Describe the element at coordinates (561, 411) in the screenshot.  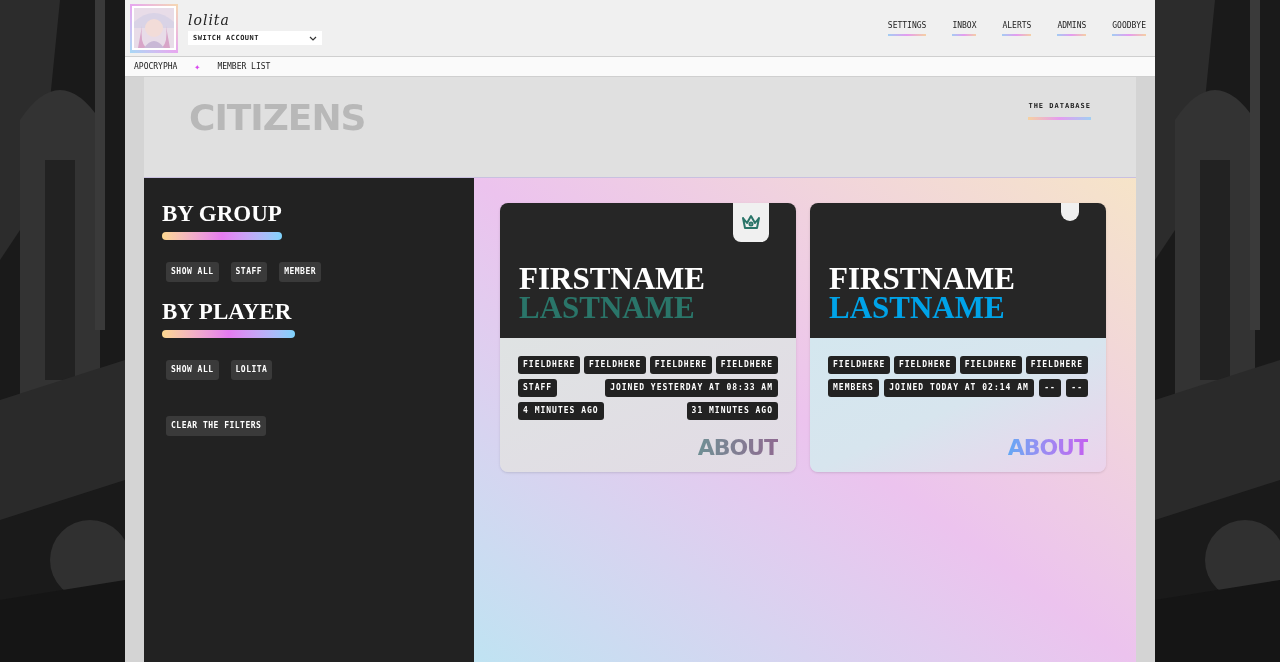
I see `info-tag: 4 MINUTES AGO` at that location.